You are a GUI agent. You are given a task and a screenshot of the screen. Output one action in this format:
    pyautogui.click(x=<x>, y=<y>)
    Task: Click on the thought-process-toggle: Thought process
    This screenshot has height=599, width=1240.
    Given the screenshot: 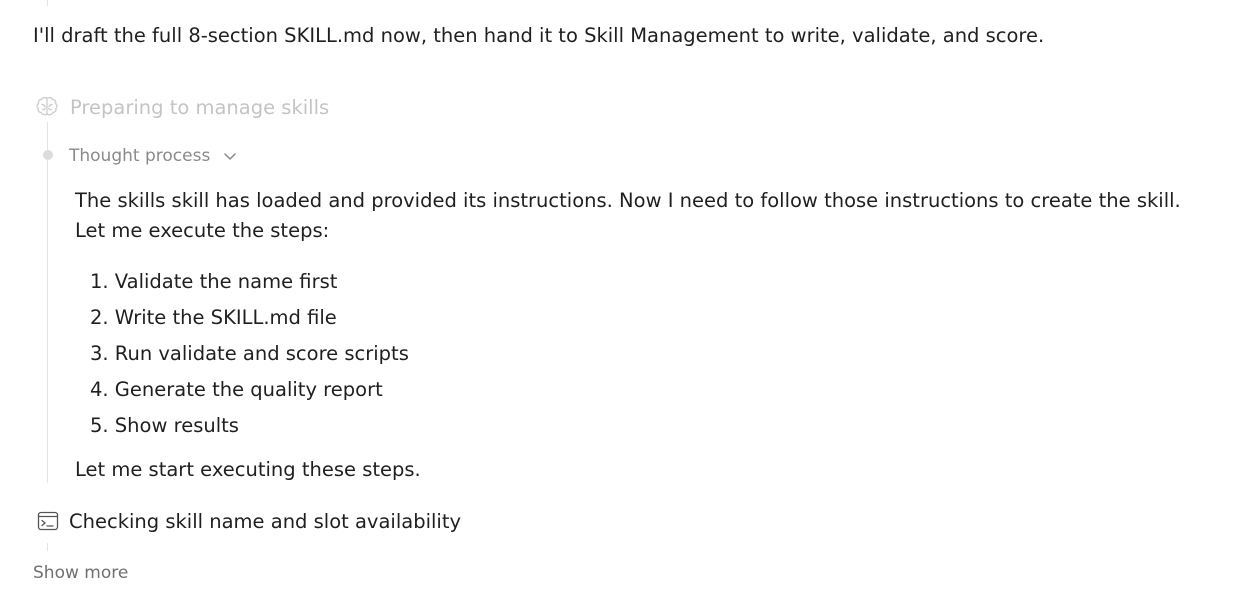 What is the action you would take?
    pyautogui.click(x=154, y=156)
    